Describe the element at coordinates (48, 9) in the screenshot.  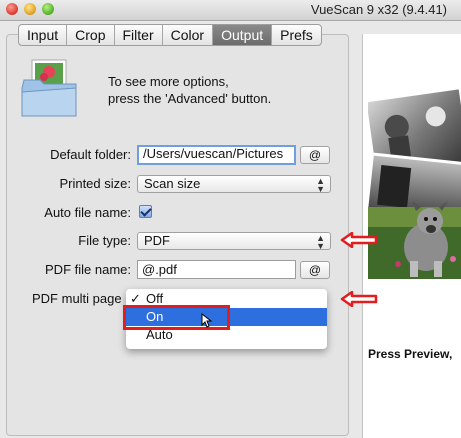
I see `zoom-window-button` at that location.